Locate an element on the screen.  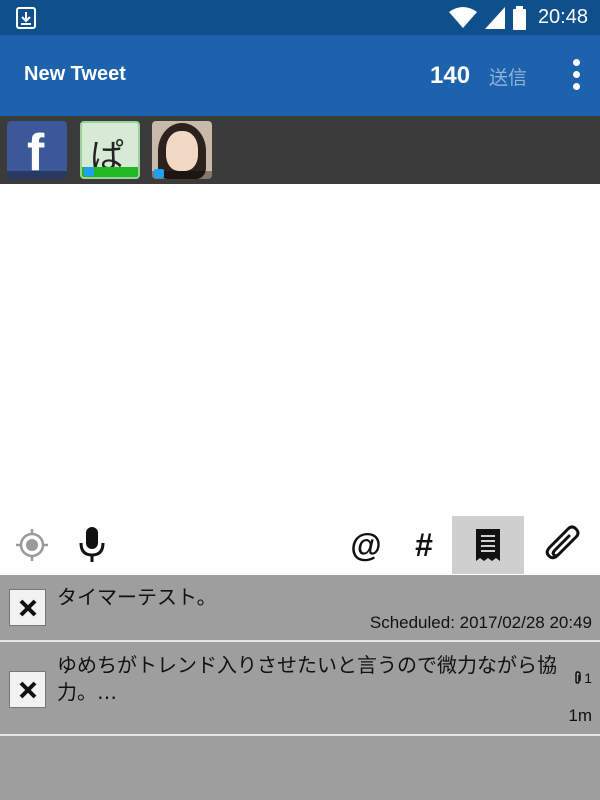
page-title: New Tweet is located at coordinates (75, 74).